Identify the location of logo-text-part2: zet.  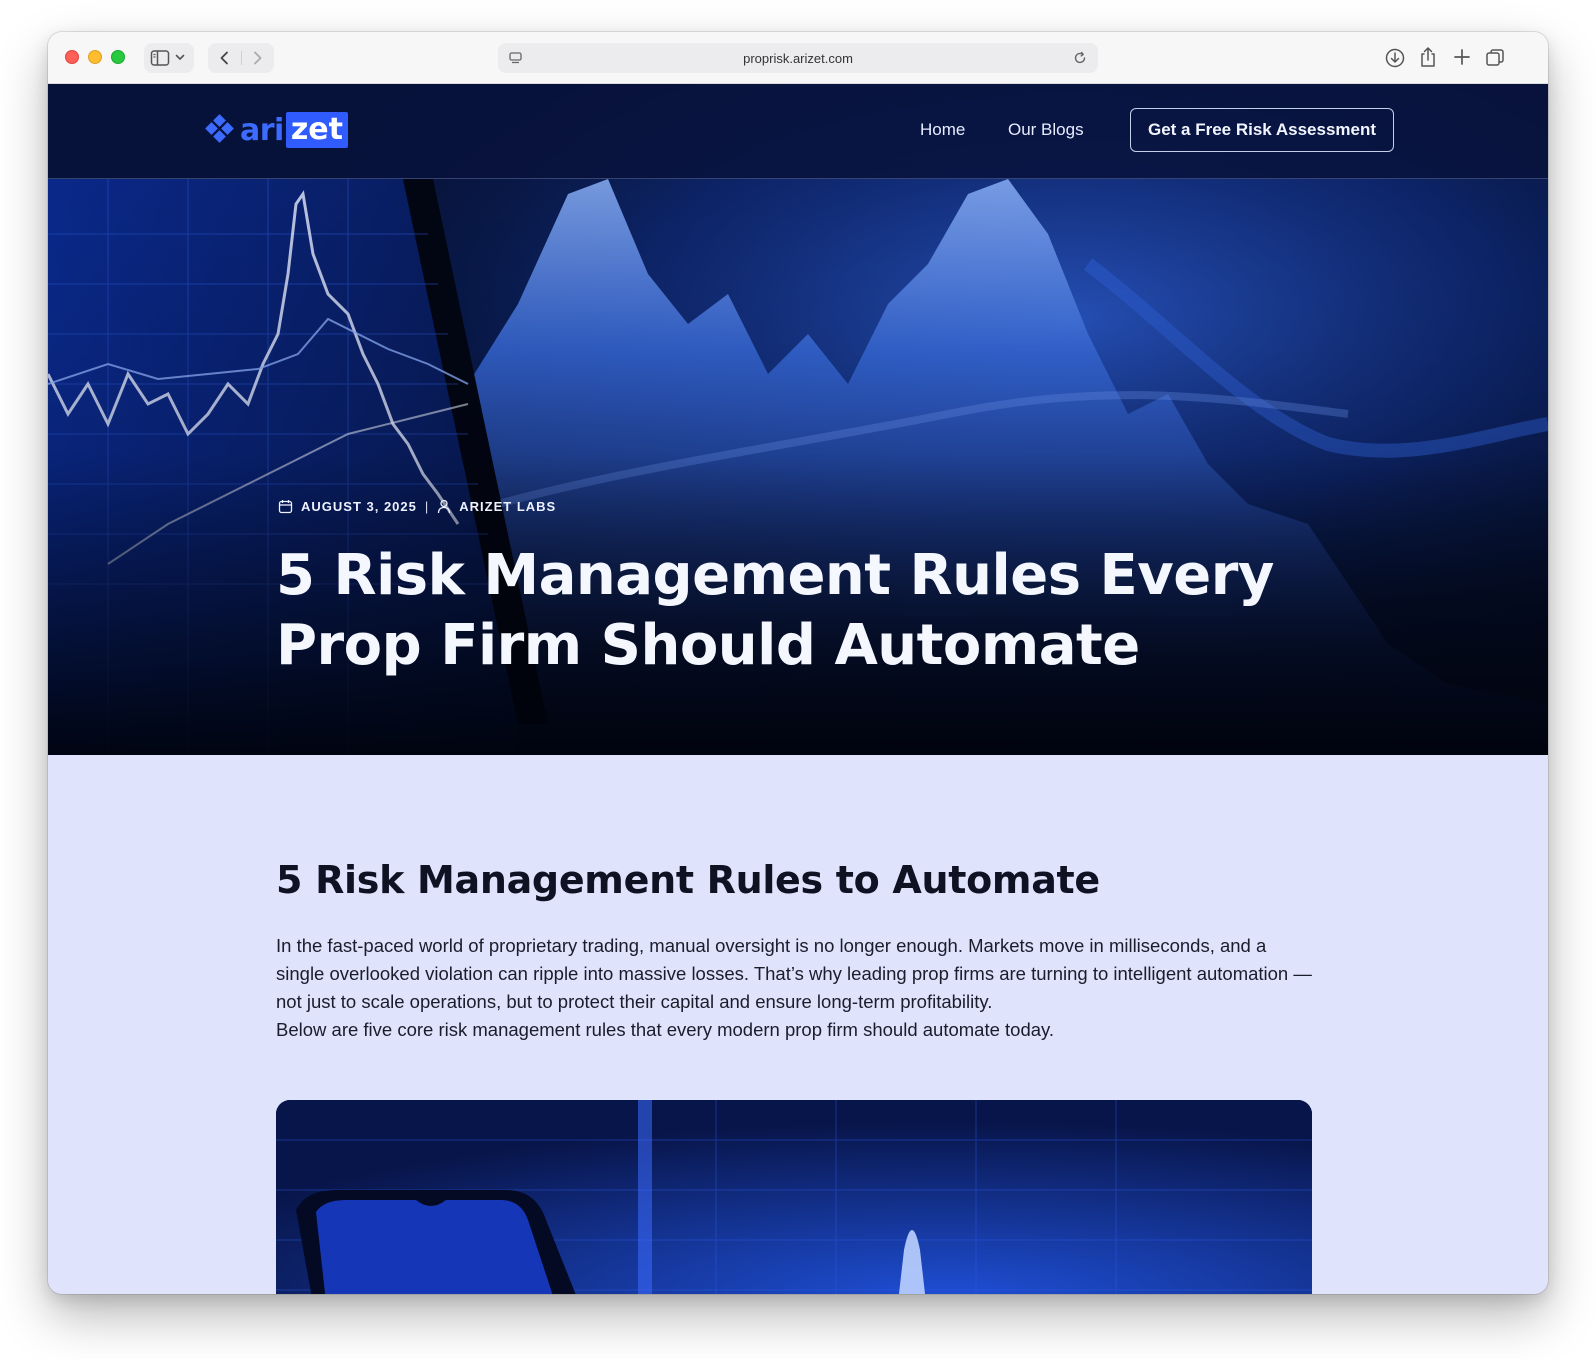
(316, 130).